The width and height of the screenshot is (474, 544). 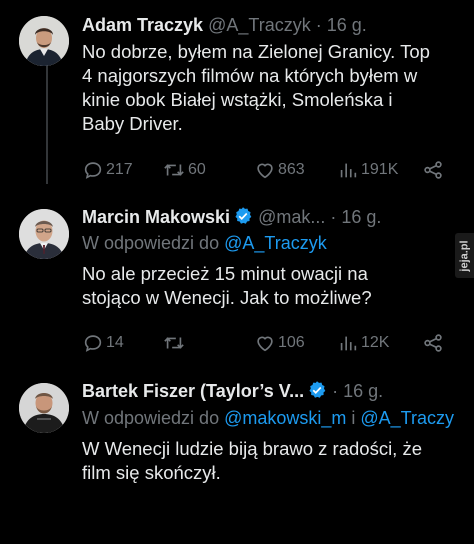 I want to click on tweet-text-line: 4 najgorszych filmów na których byłem w, so click(x=250, y=75).